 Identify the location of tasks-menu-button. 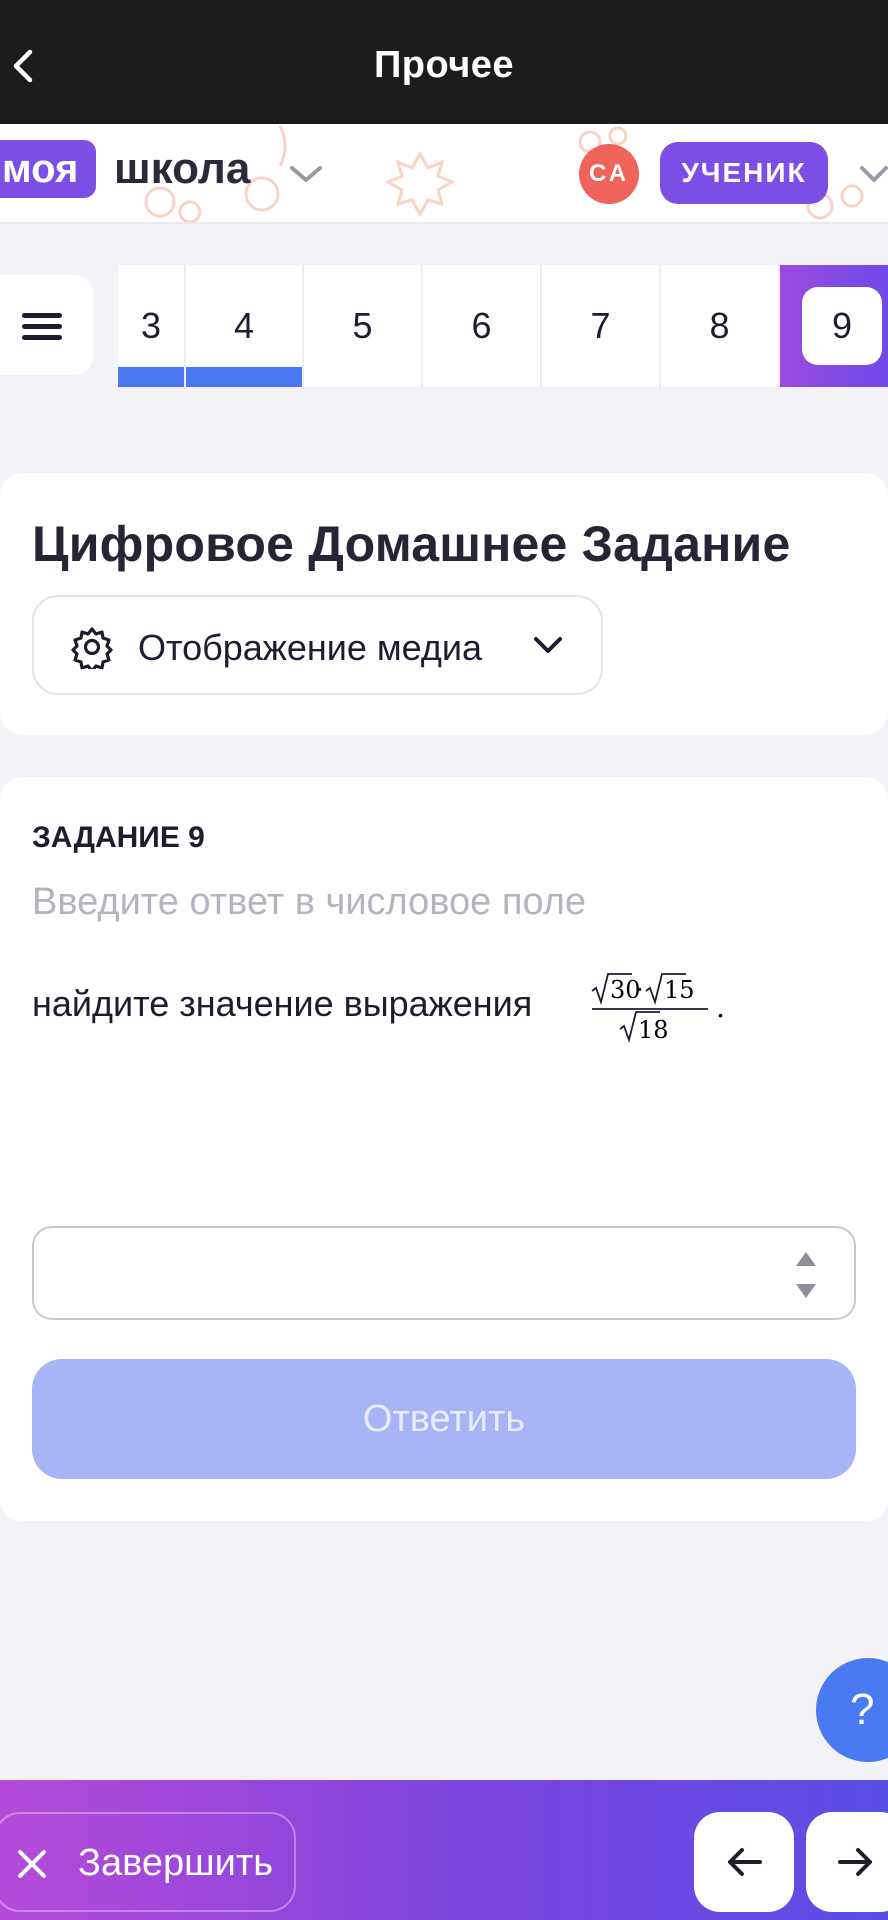
(46, 325).